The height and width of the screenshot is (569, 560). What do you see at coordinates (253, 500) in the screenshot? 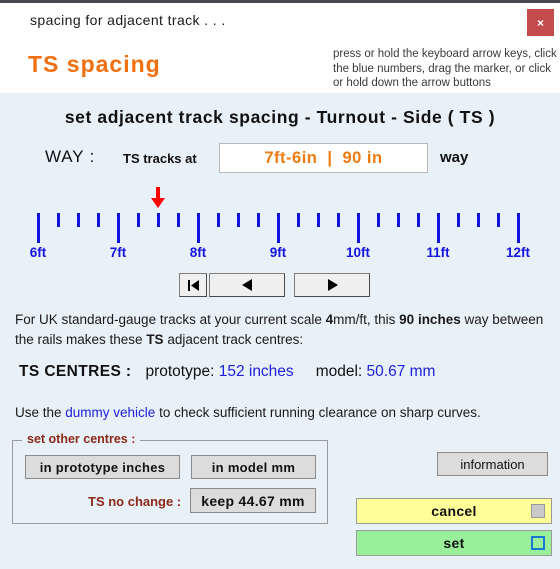
I see `keep-current-button: keep 44.67 mm` at bounding box center [253, 500].